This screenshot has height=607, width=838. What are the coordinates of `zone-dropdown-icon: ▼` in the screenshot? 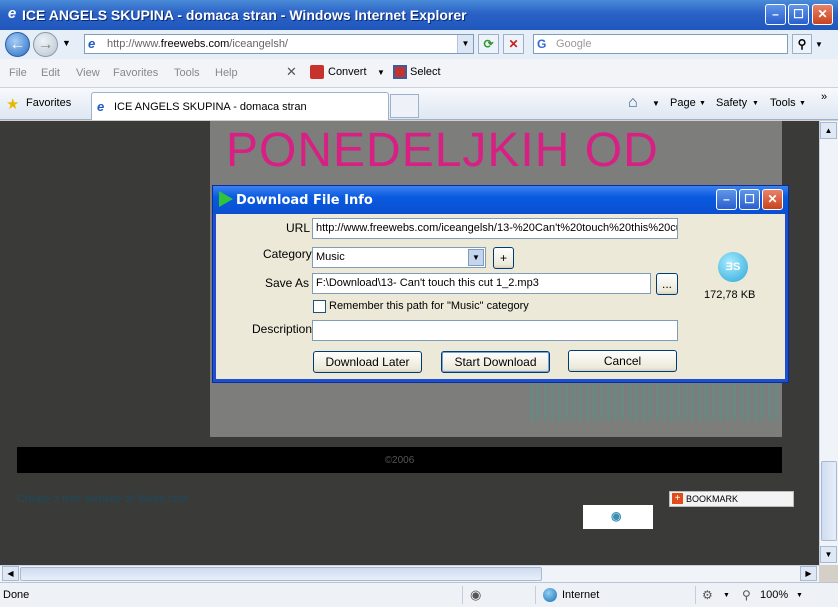 It's located at (726, 595).